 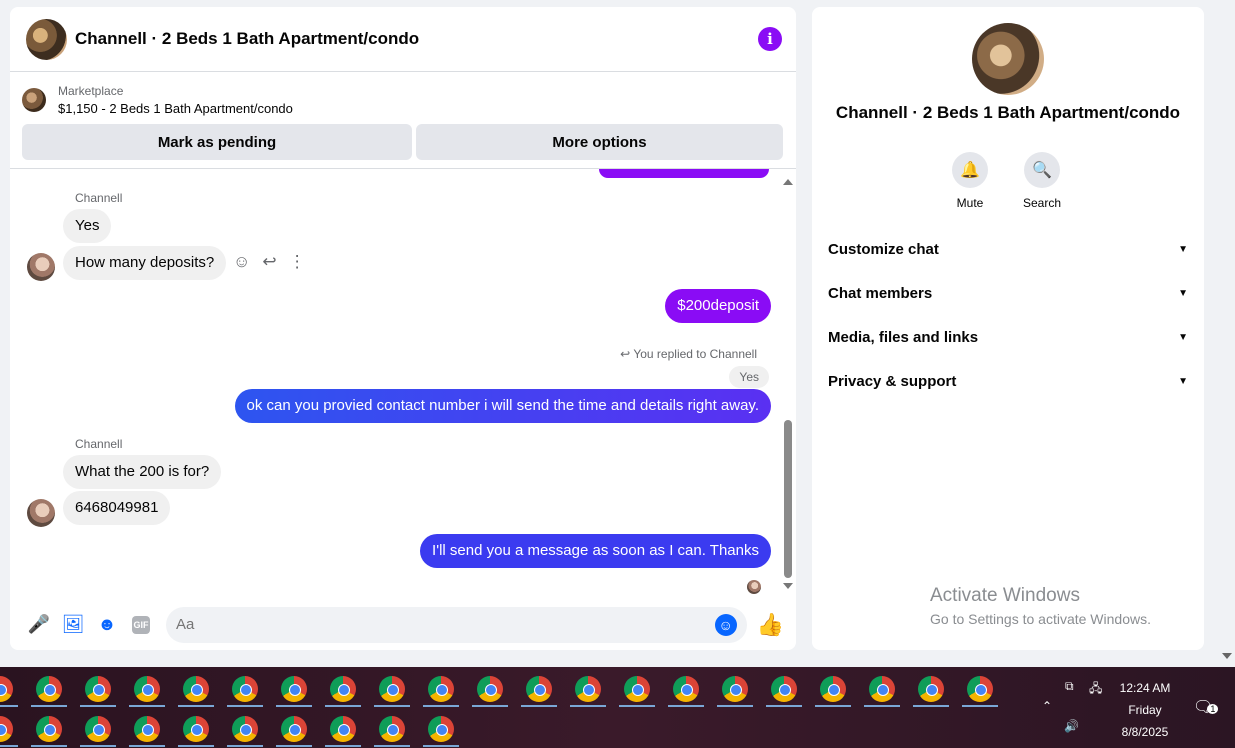 What do you see at coordinates (175, 109) in the screenshot?
I see `listing-summary: $1,150 - 2 Beds 1 Bath Apartment/condo` at bounding box center [175, 109].